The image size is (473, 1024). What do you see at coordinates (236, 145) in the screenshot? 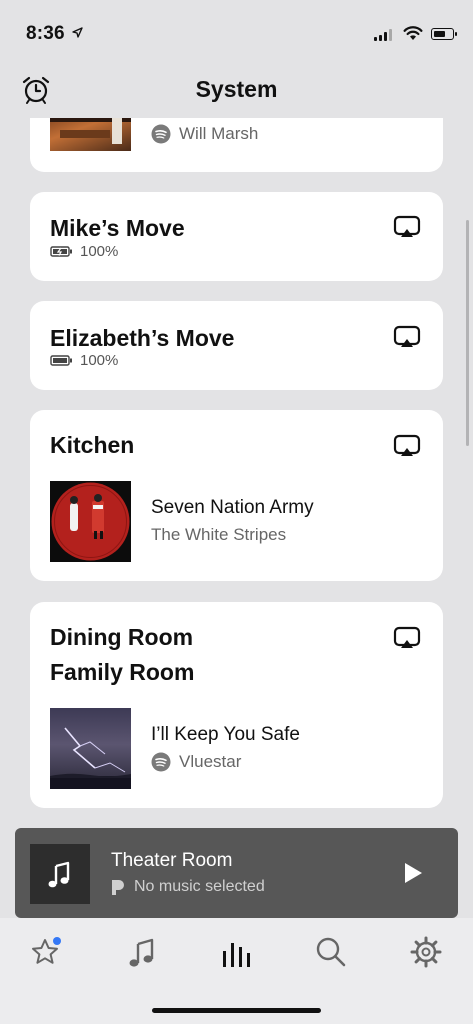
I see `room-card-partial: Will Marsh` at bounding box center [236, 145].